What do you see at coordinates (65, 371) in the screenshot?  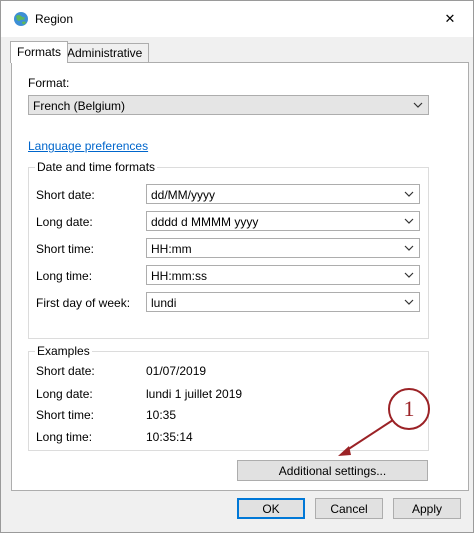 I see `example-short-date-label: Short date:` at bounding box center [65, 371].